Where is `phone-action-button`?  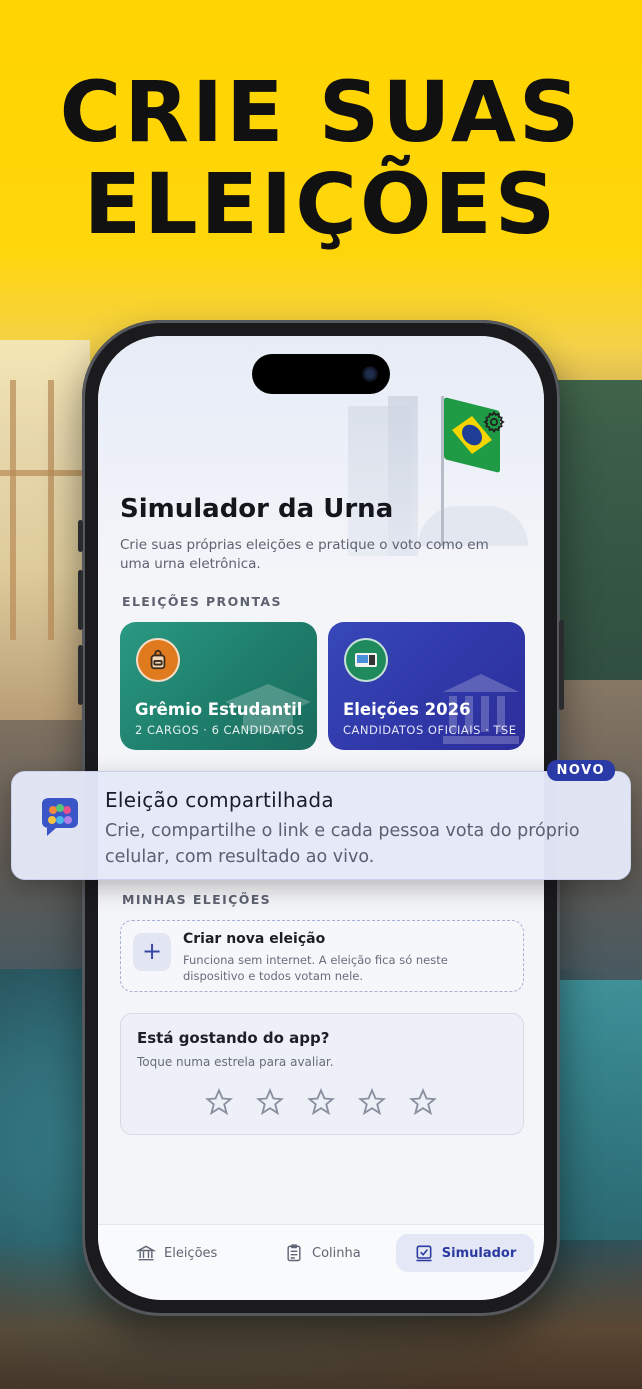 phone-action-button is located at coordinates (80, 536).